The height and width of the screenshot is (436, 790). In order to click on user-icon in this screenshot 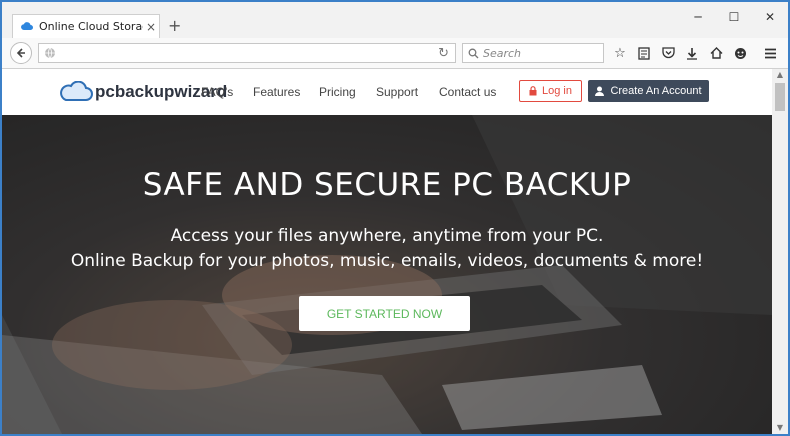, I will do `click(600, 91)`.